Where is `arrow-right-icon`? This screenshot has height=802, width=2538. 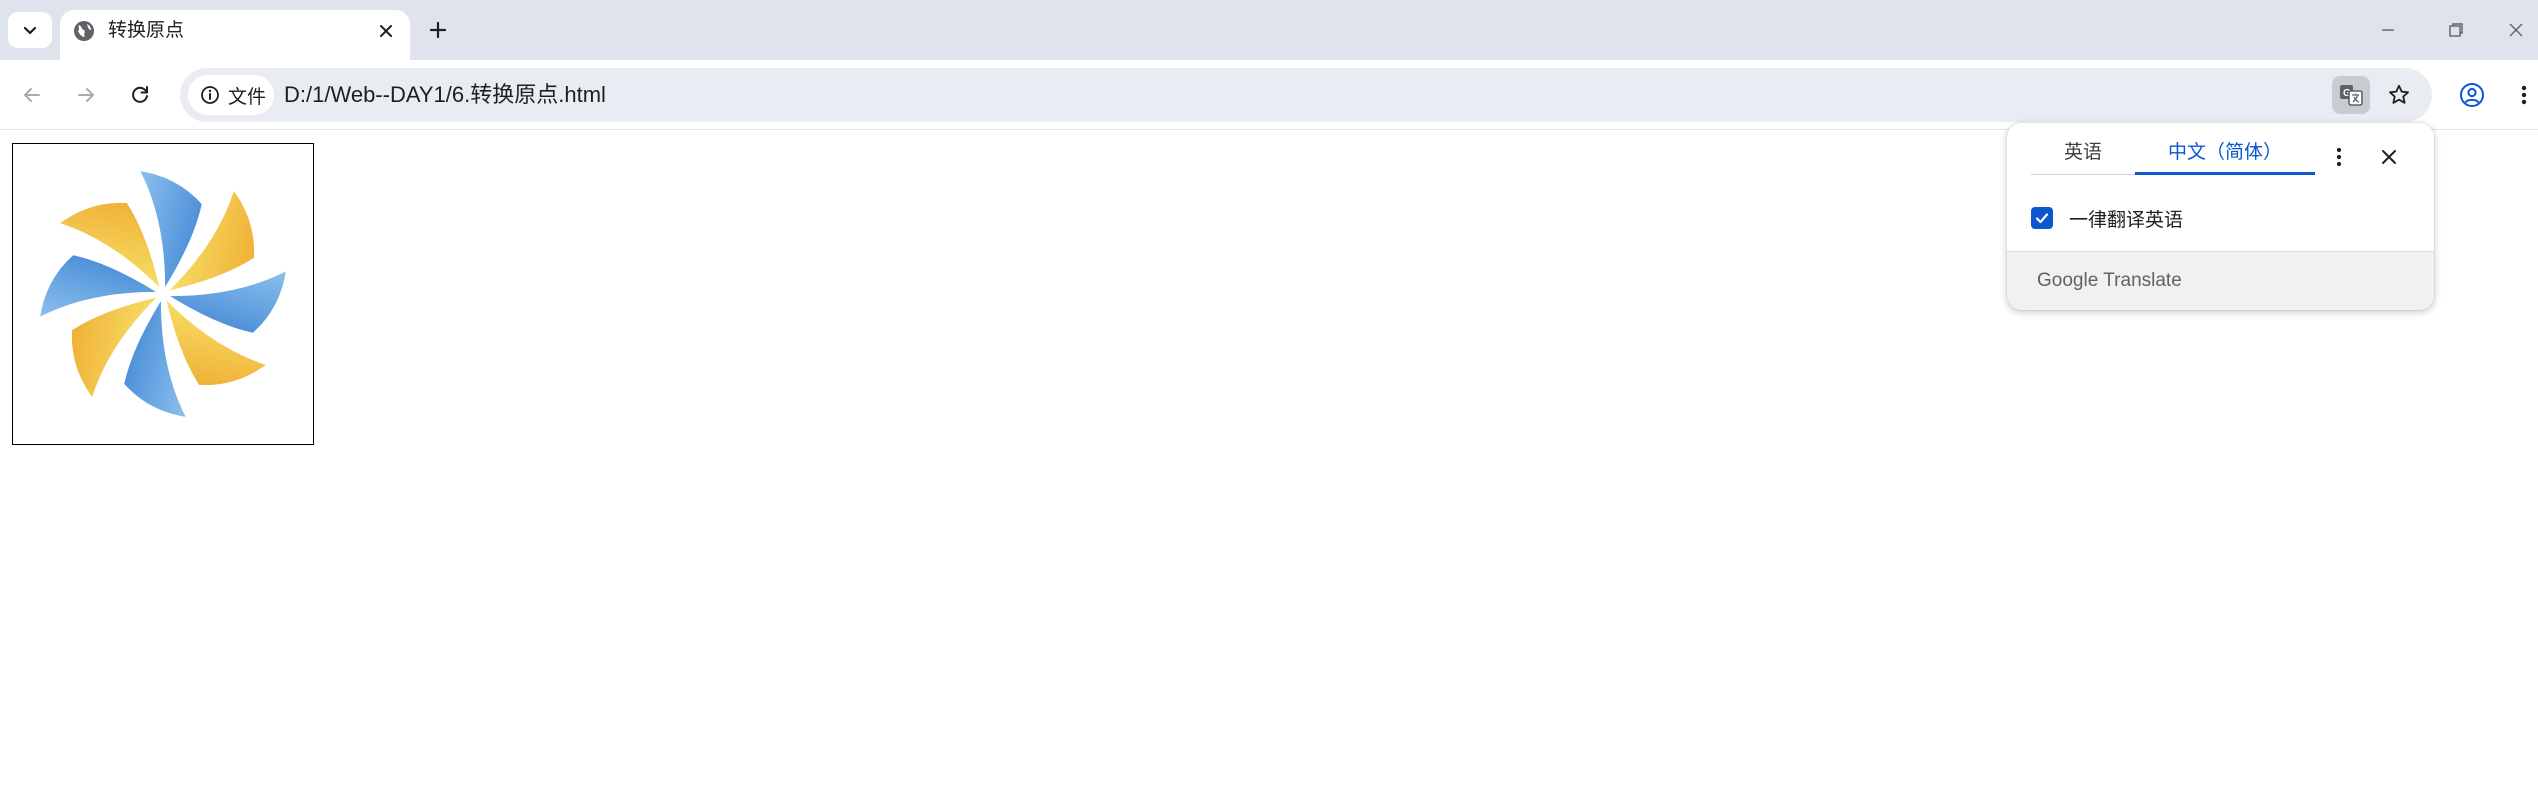 arrow-right-icon is located at coordinates (86, 95).